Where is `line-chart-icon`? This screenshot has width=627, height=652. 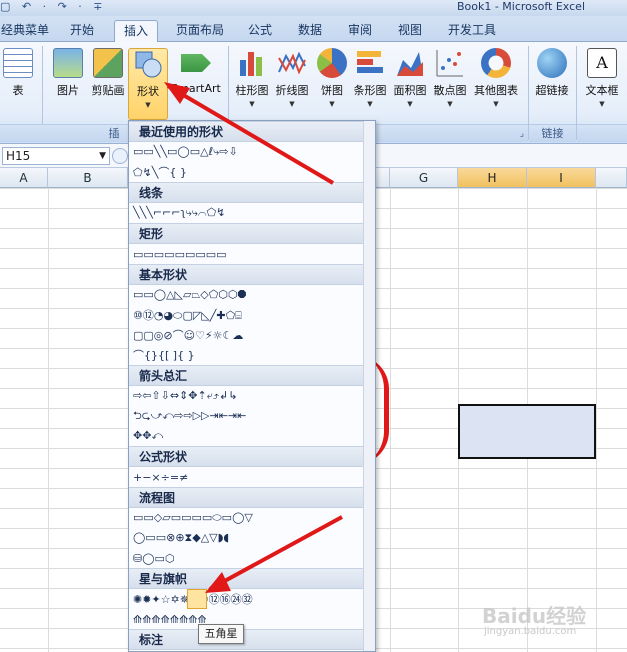 line-chart-icon is located at coordinates (292, 63).